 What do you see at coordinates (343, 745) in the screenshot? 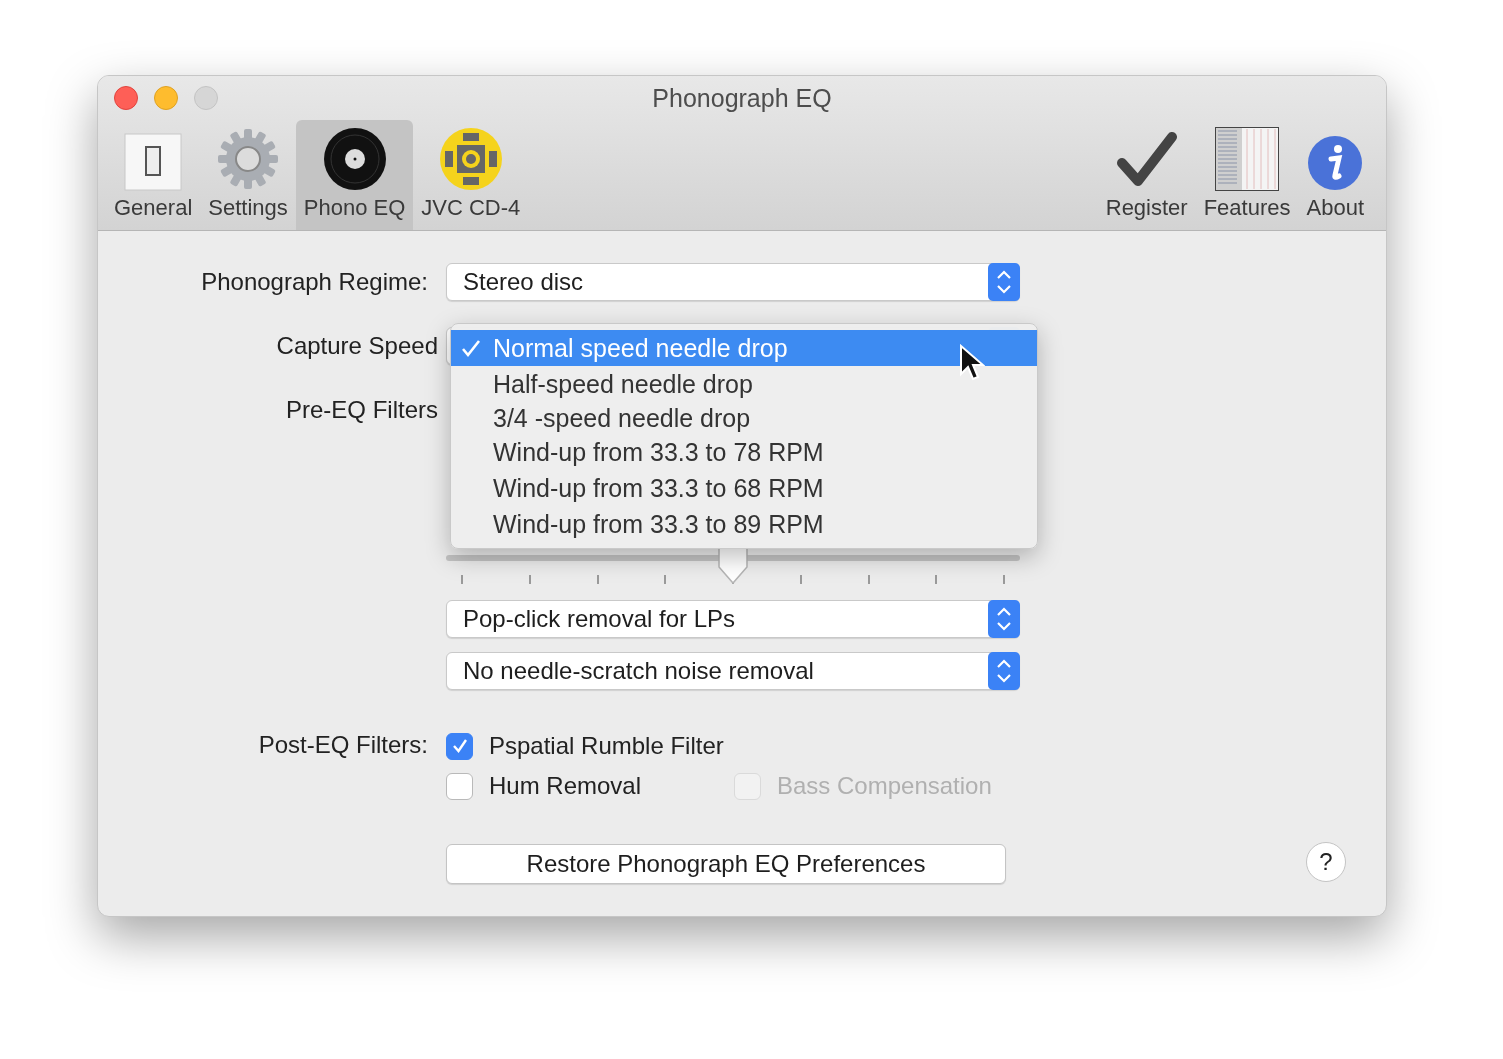
I see `field-label: Post-EQ Filters:` at bounding box center [343, 745].